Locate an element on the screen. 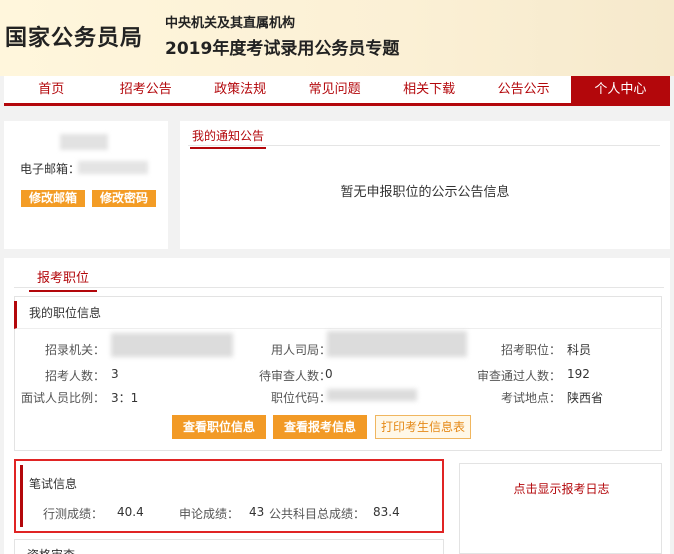  recruit-count-value: 3 is located at coordinates (115, 374).